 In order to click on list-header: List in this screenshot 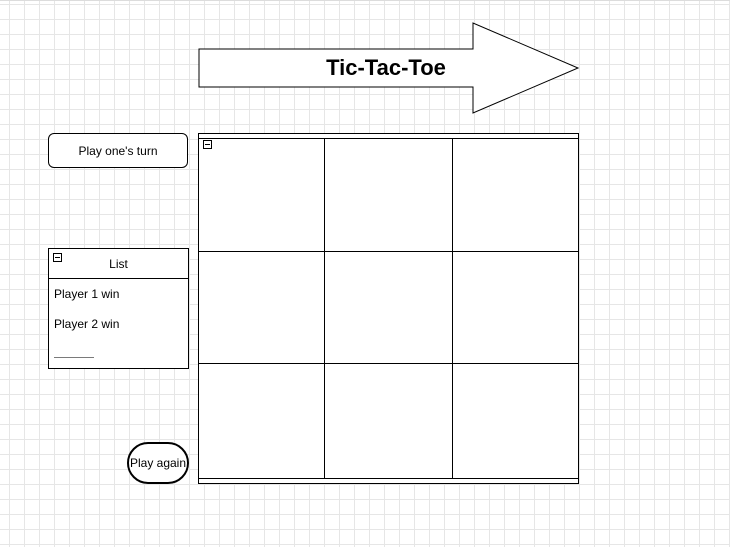, I will do `click(118, 264)`.